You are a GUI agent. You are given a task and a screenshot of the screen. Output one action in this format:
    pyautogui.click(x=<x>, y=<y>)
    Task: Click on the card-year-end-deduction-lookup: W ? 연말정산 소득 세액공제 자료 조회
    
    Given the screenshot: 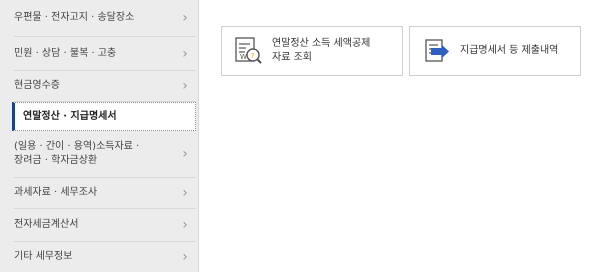 What is the action you would take?
    pyautogui.click(x=312, y=51)
    